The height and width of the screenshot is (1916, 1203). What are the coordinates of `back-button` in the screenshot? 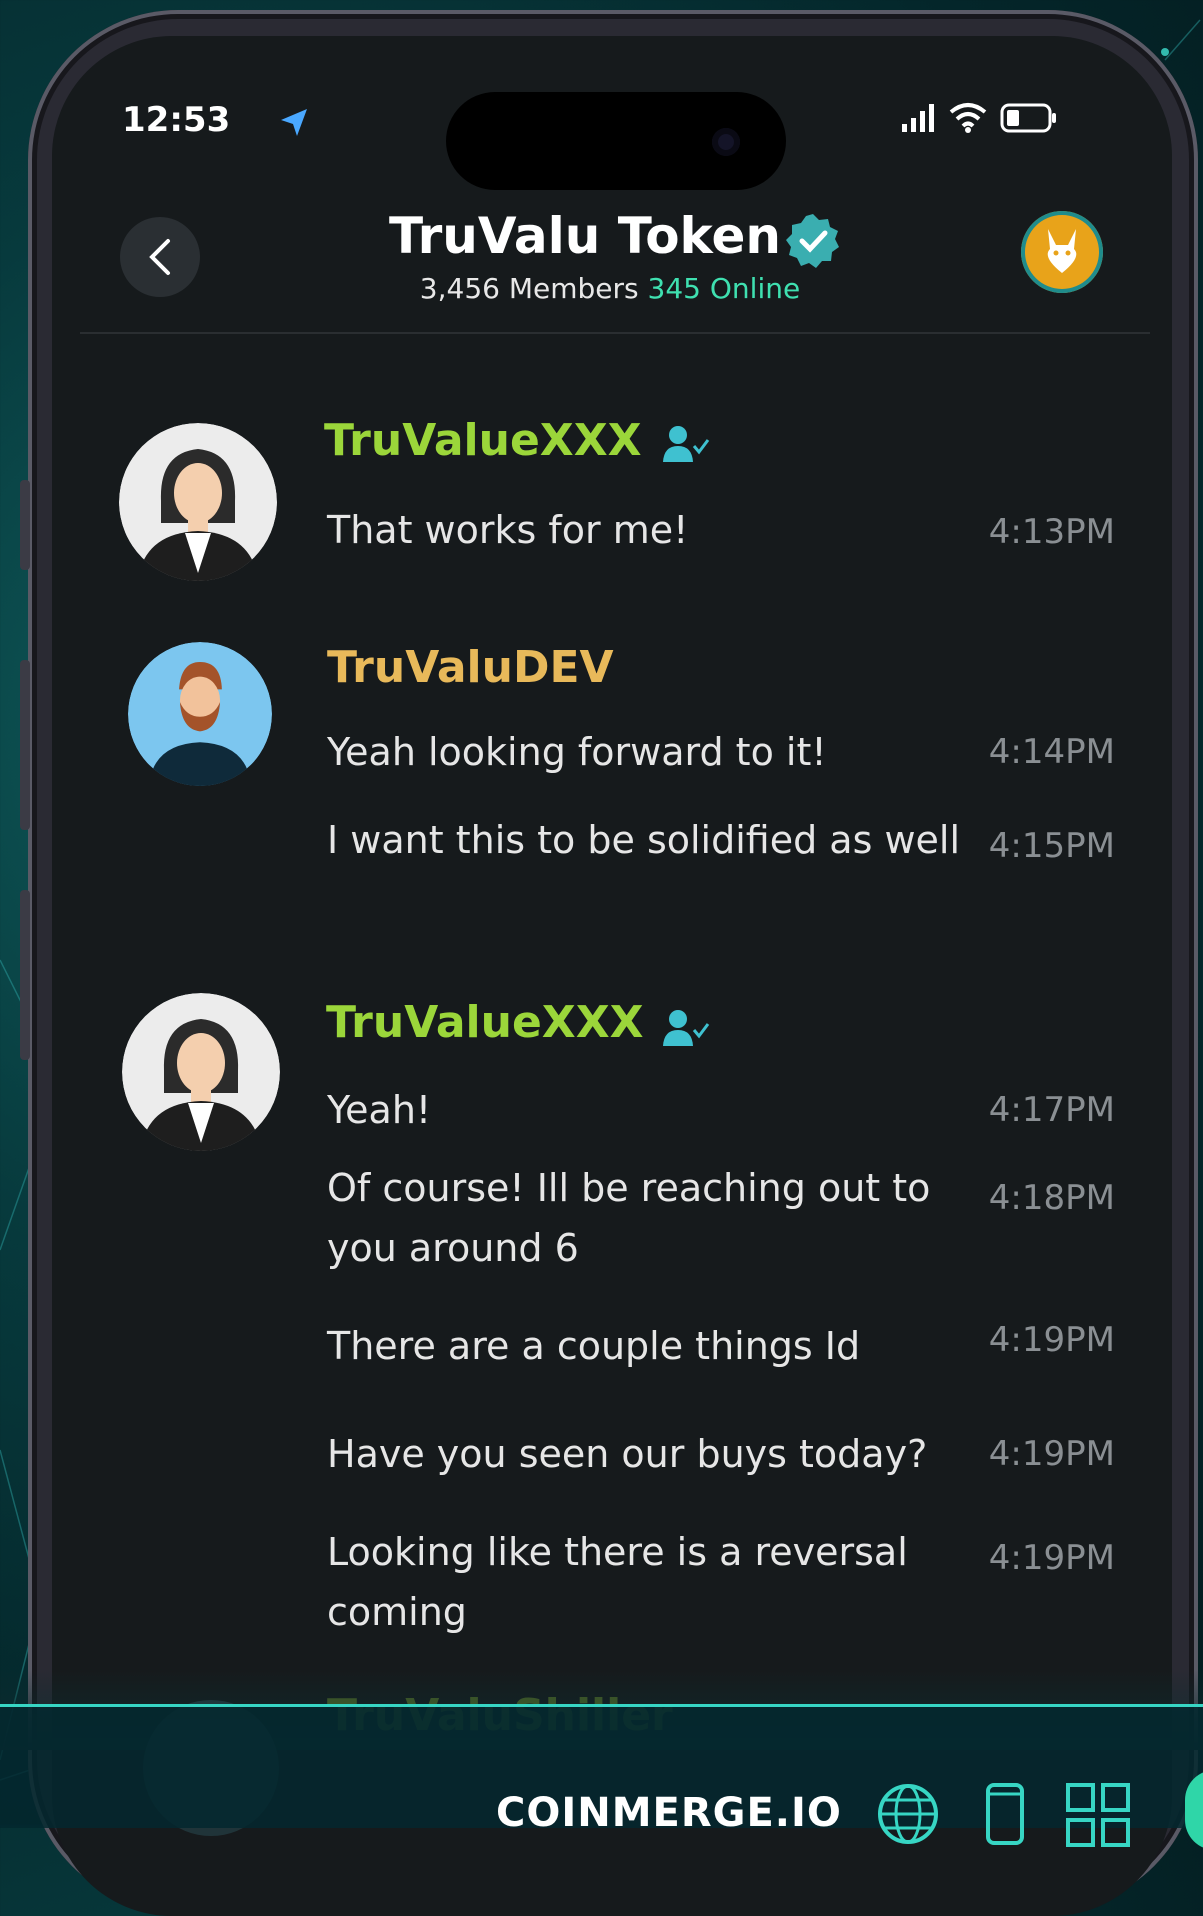 It's located at (160, 257).